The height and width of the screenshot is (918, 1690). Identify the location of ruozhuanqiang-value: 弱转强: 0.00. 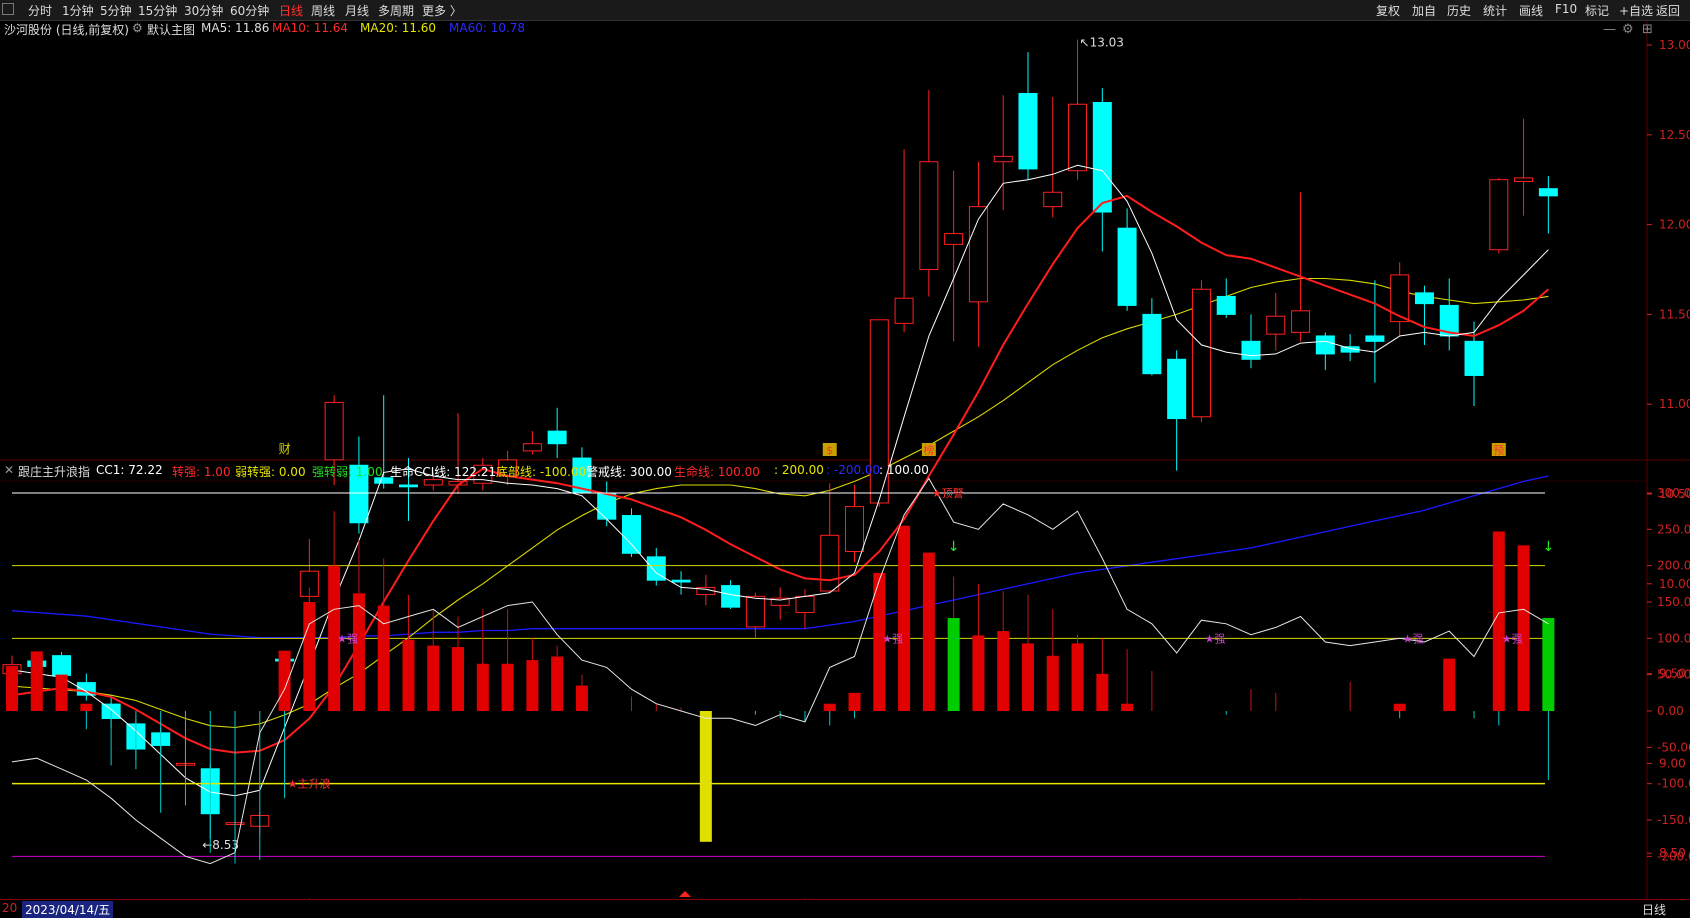
(270, 472).